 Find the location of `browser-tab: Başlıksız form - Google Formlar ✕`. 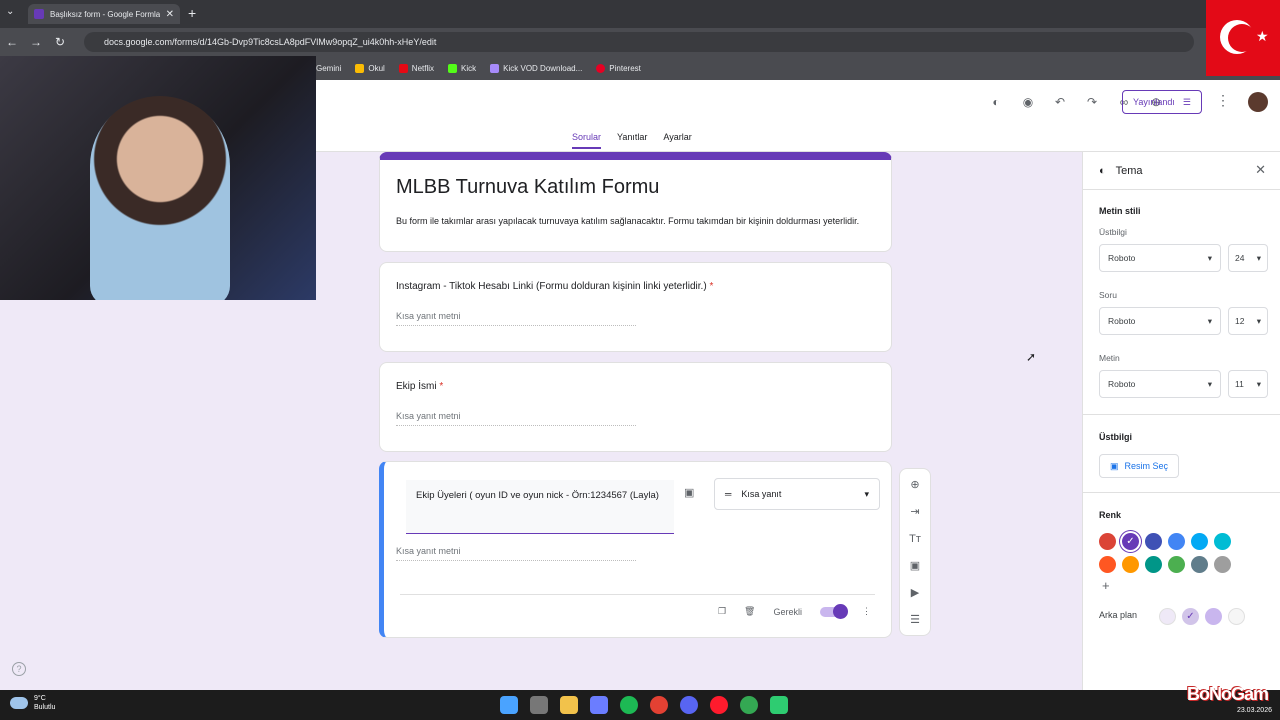

browser-tab: Başlıksız form - Google Formlar ✕ is located at coordinates (104, 14).